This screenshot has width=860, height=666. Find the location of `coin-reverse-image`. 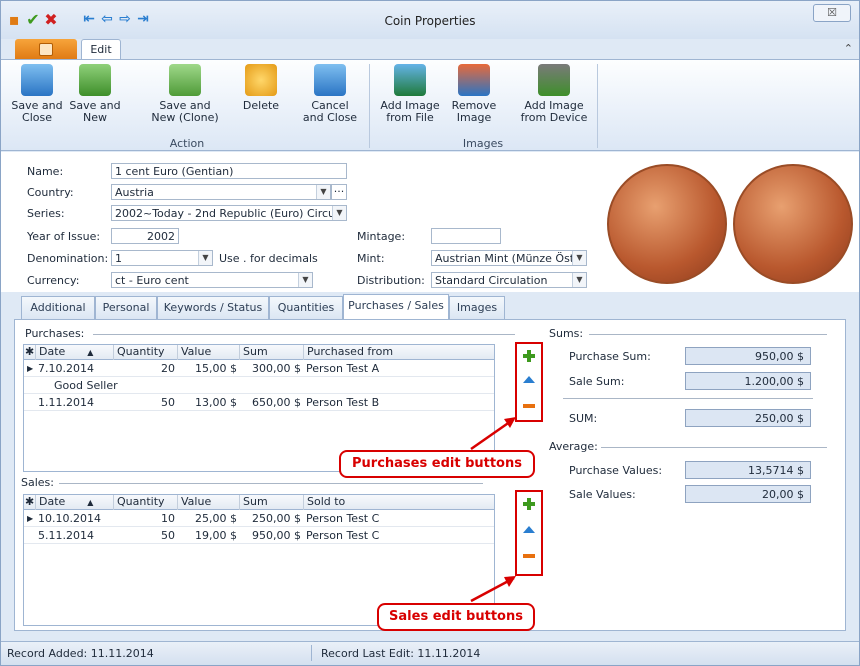

coin-reverse-image is located at coordinates (793, 224).